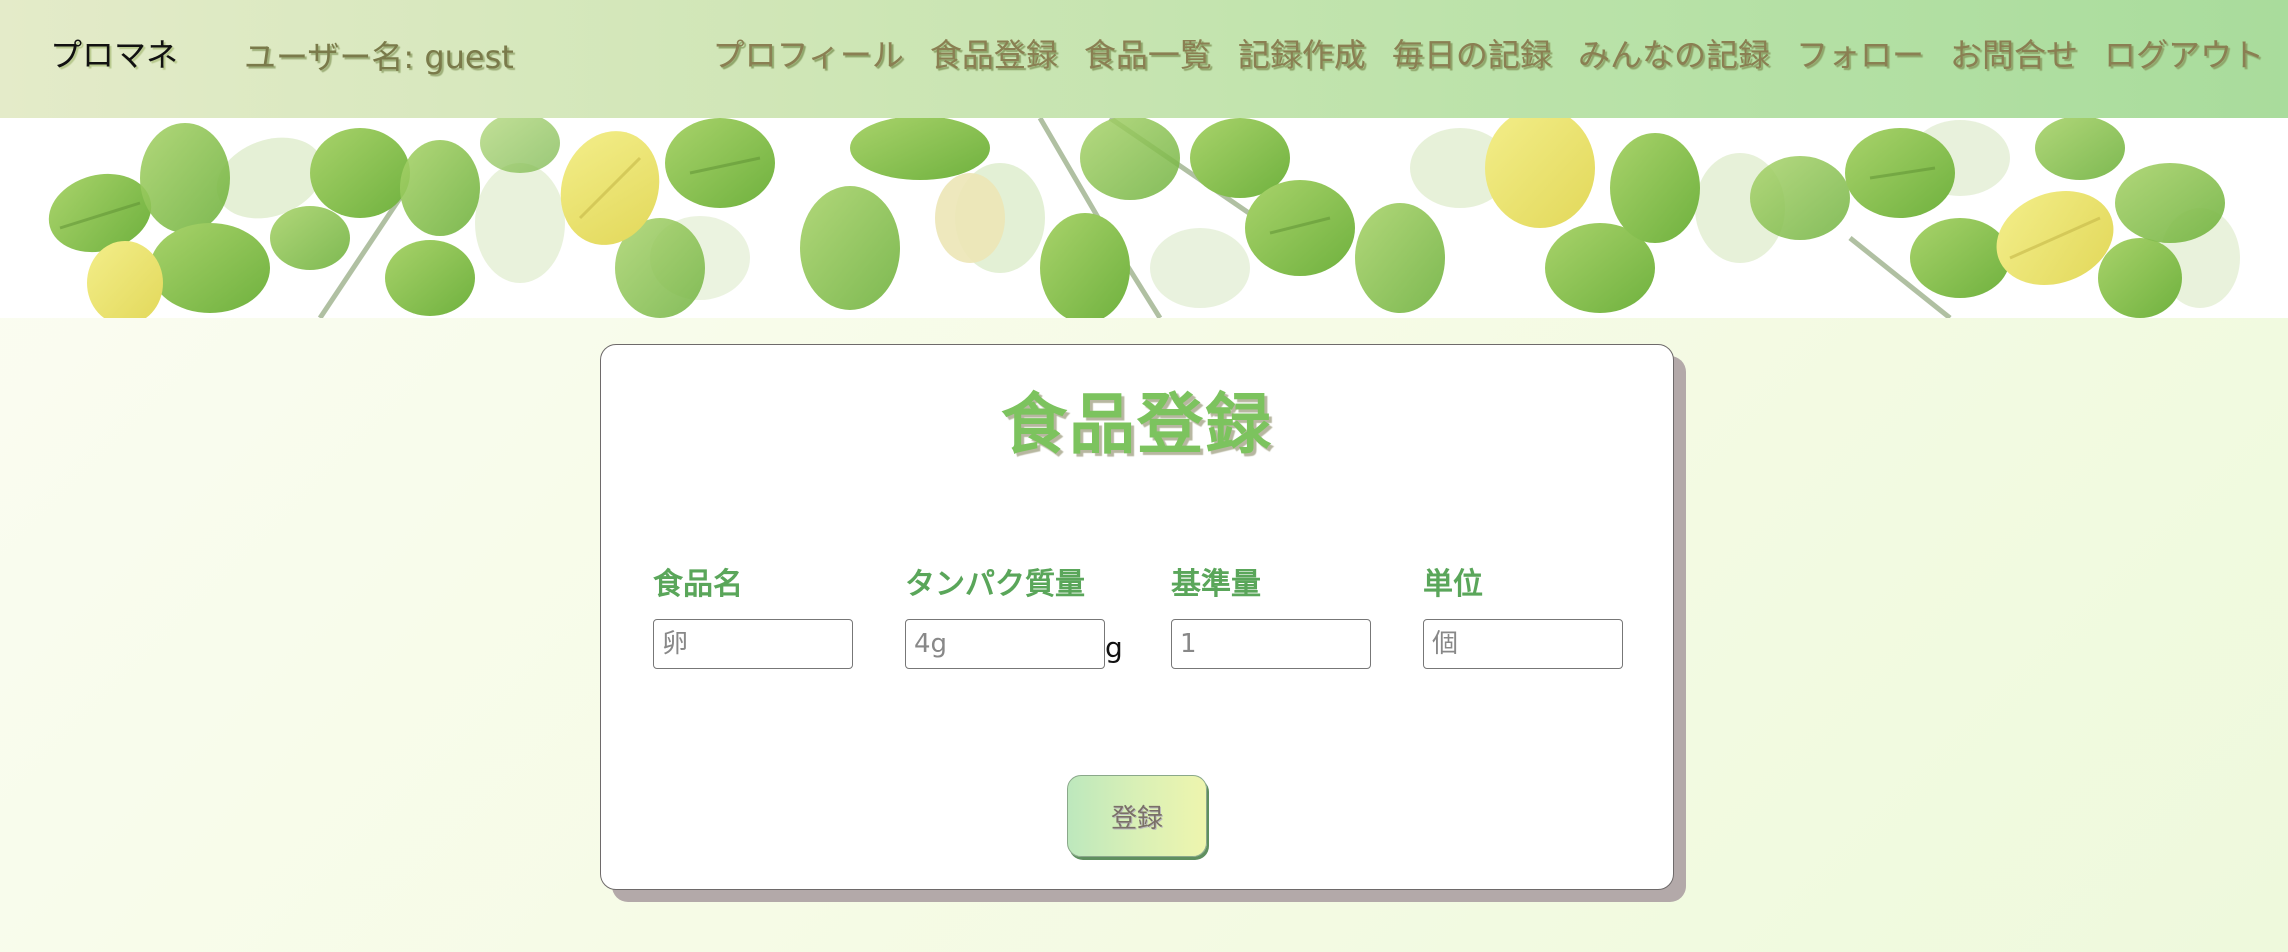  Describe the element at coordinates (1523, 644) in the screenshot. I see `unit-input` at that location.